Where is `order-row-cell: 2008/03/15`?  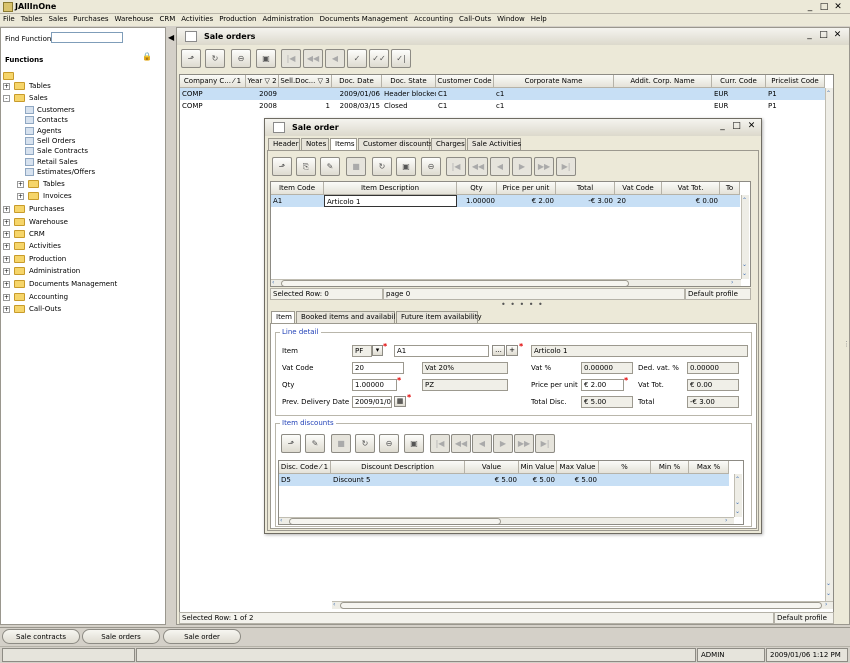
order-row-cell: 2008/03/15 is located at coordinates (357, 106).